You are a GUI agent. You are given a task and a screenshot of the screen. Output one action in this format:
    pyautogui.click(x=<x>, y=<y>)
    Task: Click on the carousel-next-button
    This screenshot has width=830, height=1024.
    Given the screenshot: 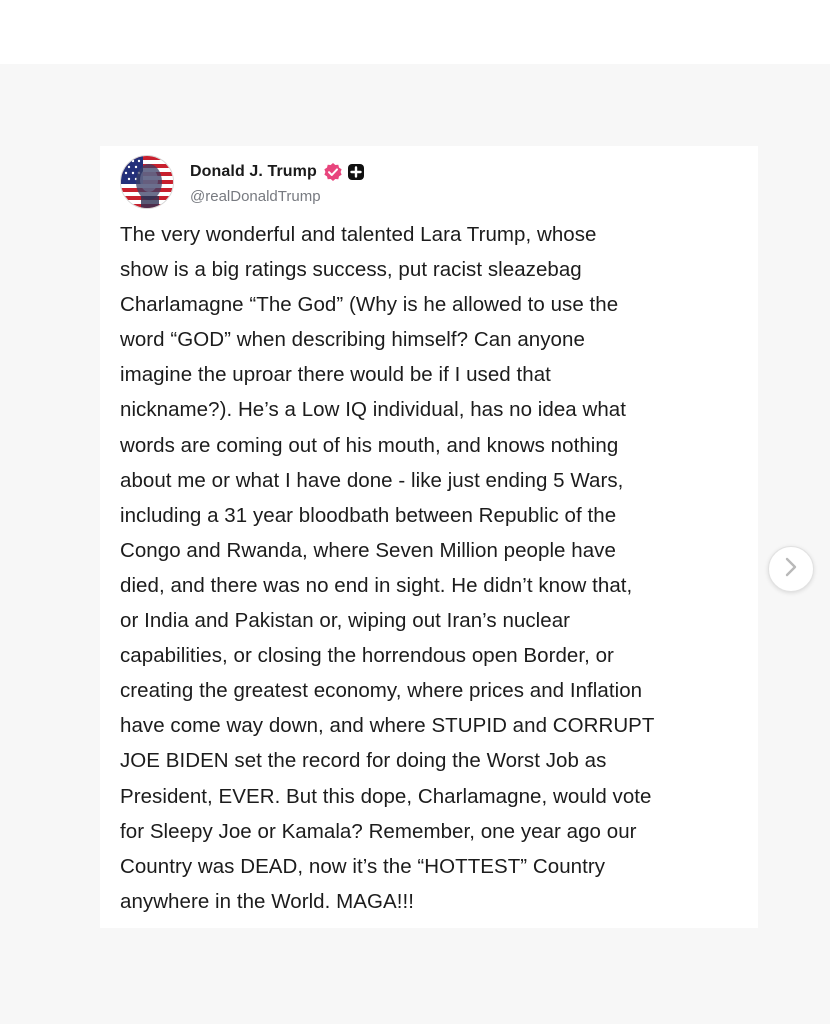 What is the action you would take?
    pyautogui.click(x=791, y=569)
    